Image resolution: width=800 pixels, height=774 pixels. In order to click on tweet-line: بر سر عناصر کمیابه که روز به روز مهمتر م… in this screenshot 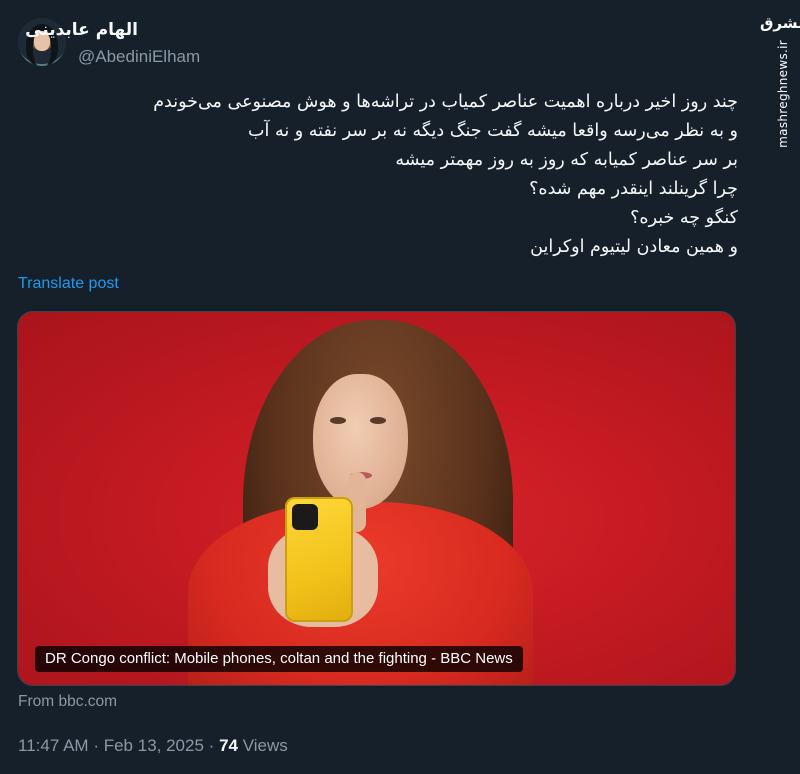, I will do `click(566, 160)`.